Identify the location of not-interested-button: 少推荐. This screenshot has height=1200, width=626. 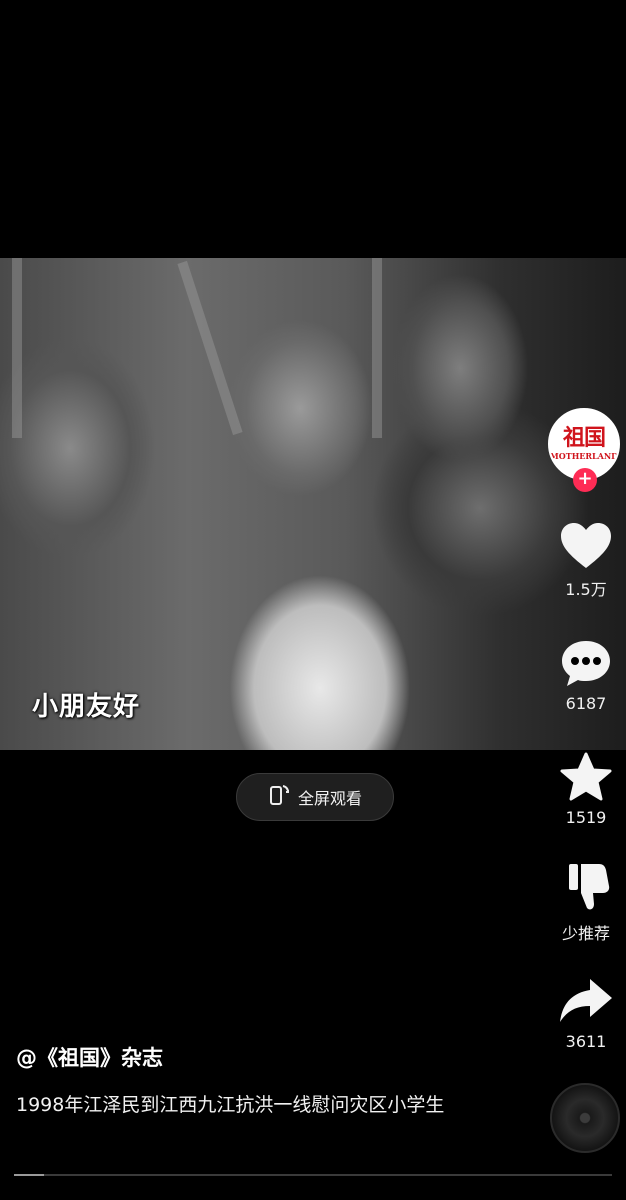
(586, 902).